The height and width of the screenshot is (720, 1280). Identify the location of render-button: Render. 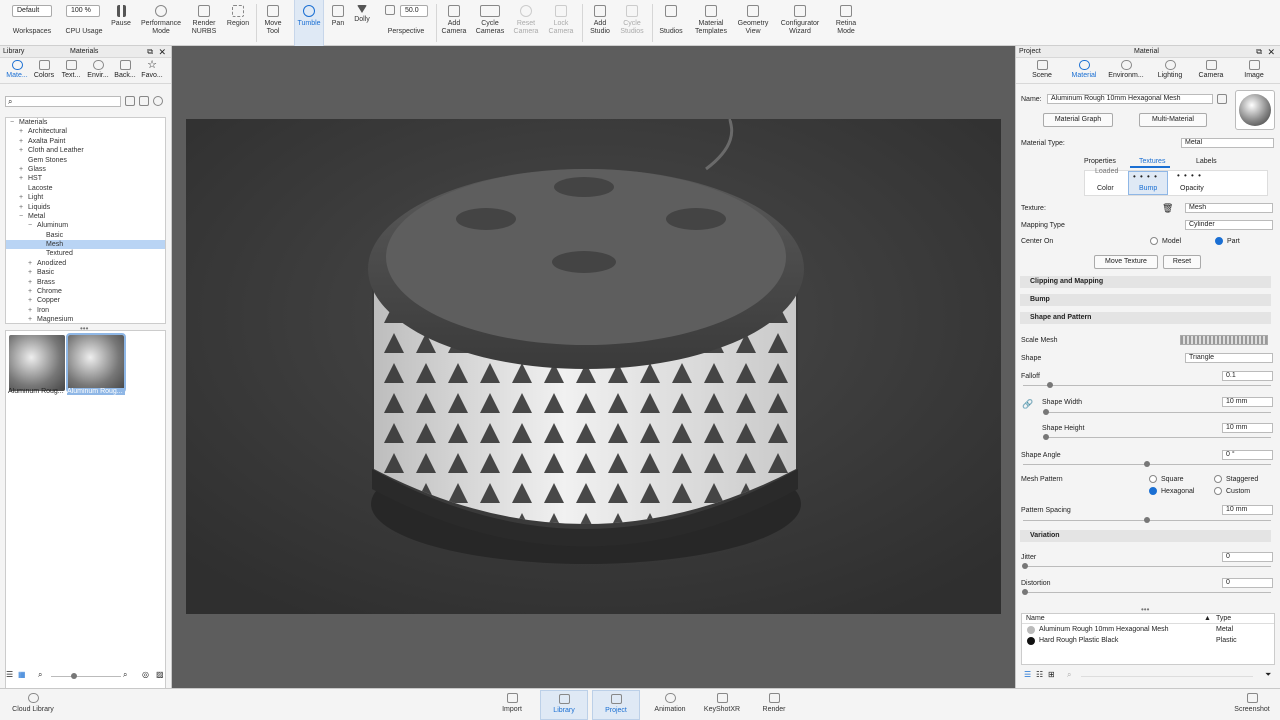
(774, 705).